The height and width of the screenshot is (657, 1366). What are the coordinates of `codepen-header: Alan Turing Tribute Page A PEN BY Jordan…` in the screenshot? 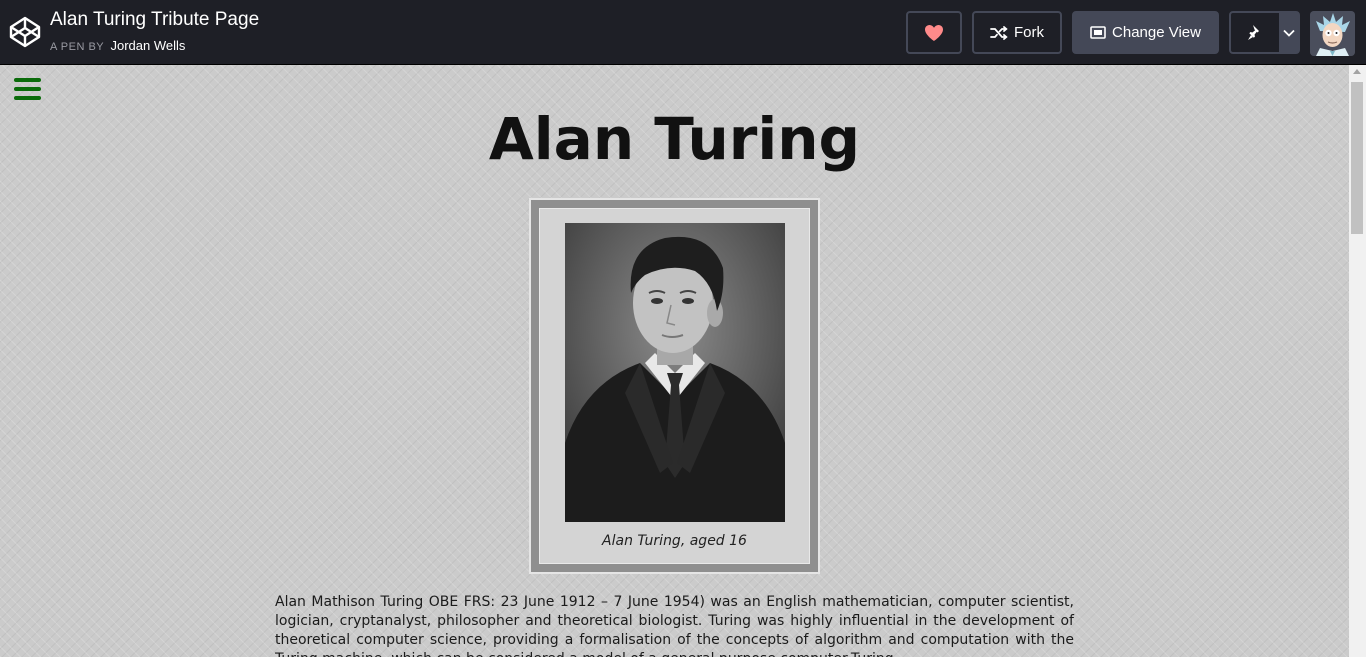 It's located at (683, 32).